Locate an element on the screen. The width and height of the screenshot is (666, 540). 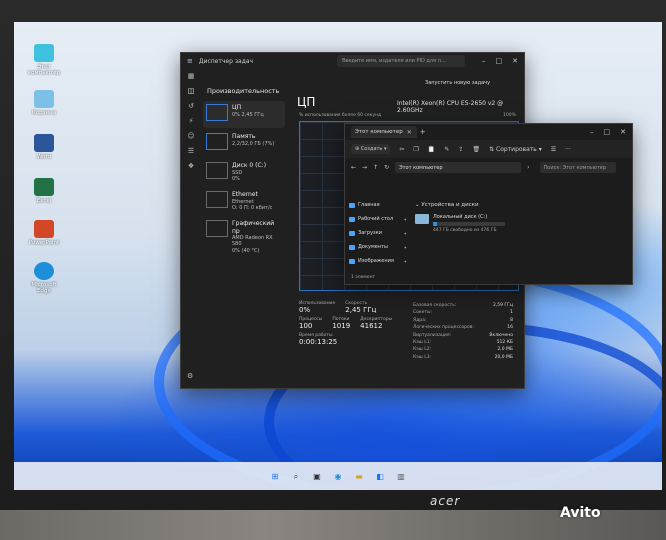
window-title: Диспетчер задач is located at coordinates (226, 61).